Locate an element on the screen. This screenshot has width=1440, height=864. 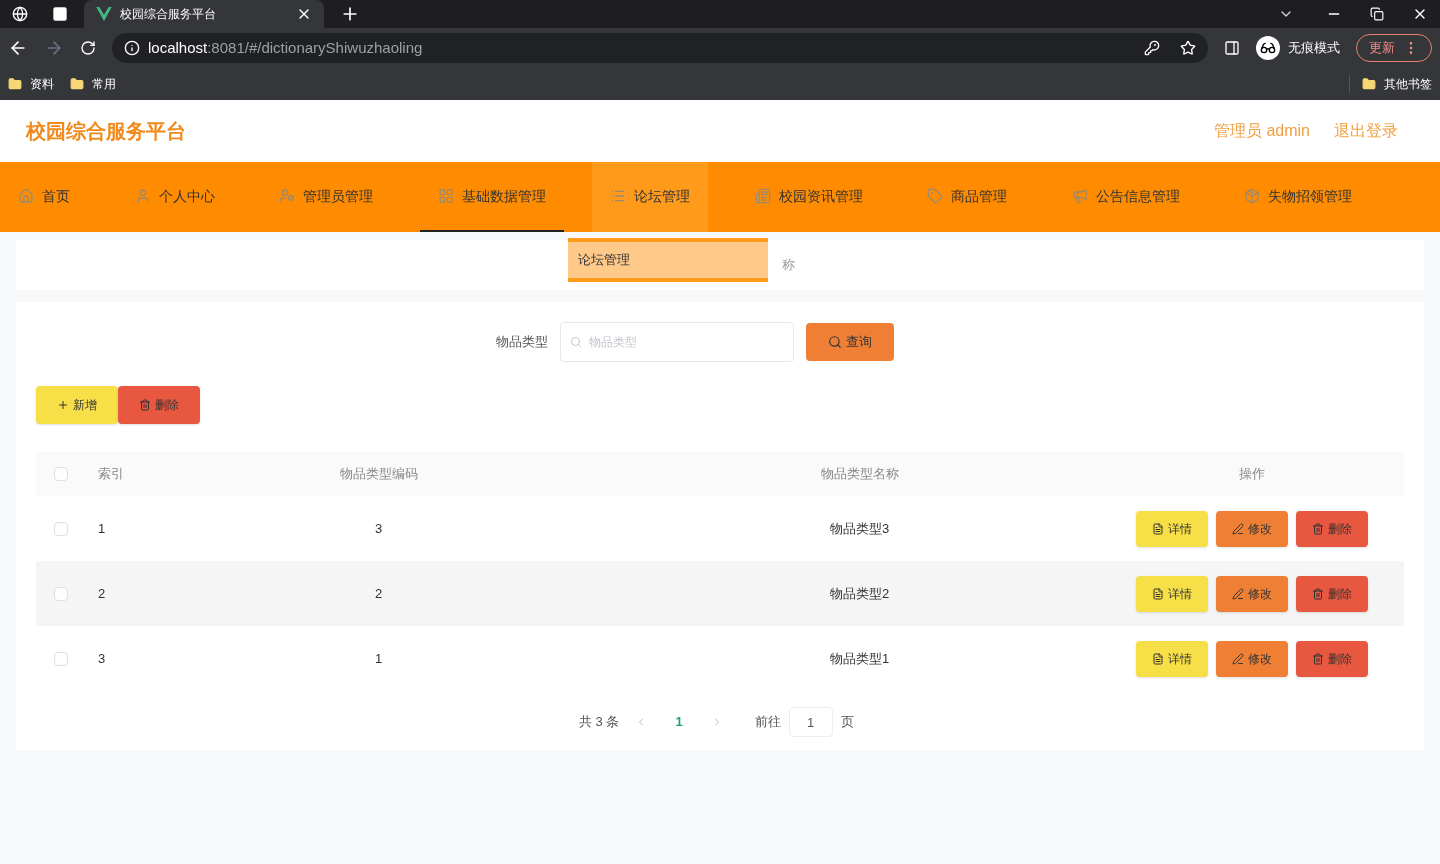
nav-item: 管理员管理 is located at coordinates (326, 197).